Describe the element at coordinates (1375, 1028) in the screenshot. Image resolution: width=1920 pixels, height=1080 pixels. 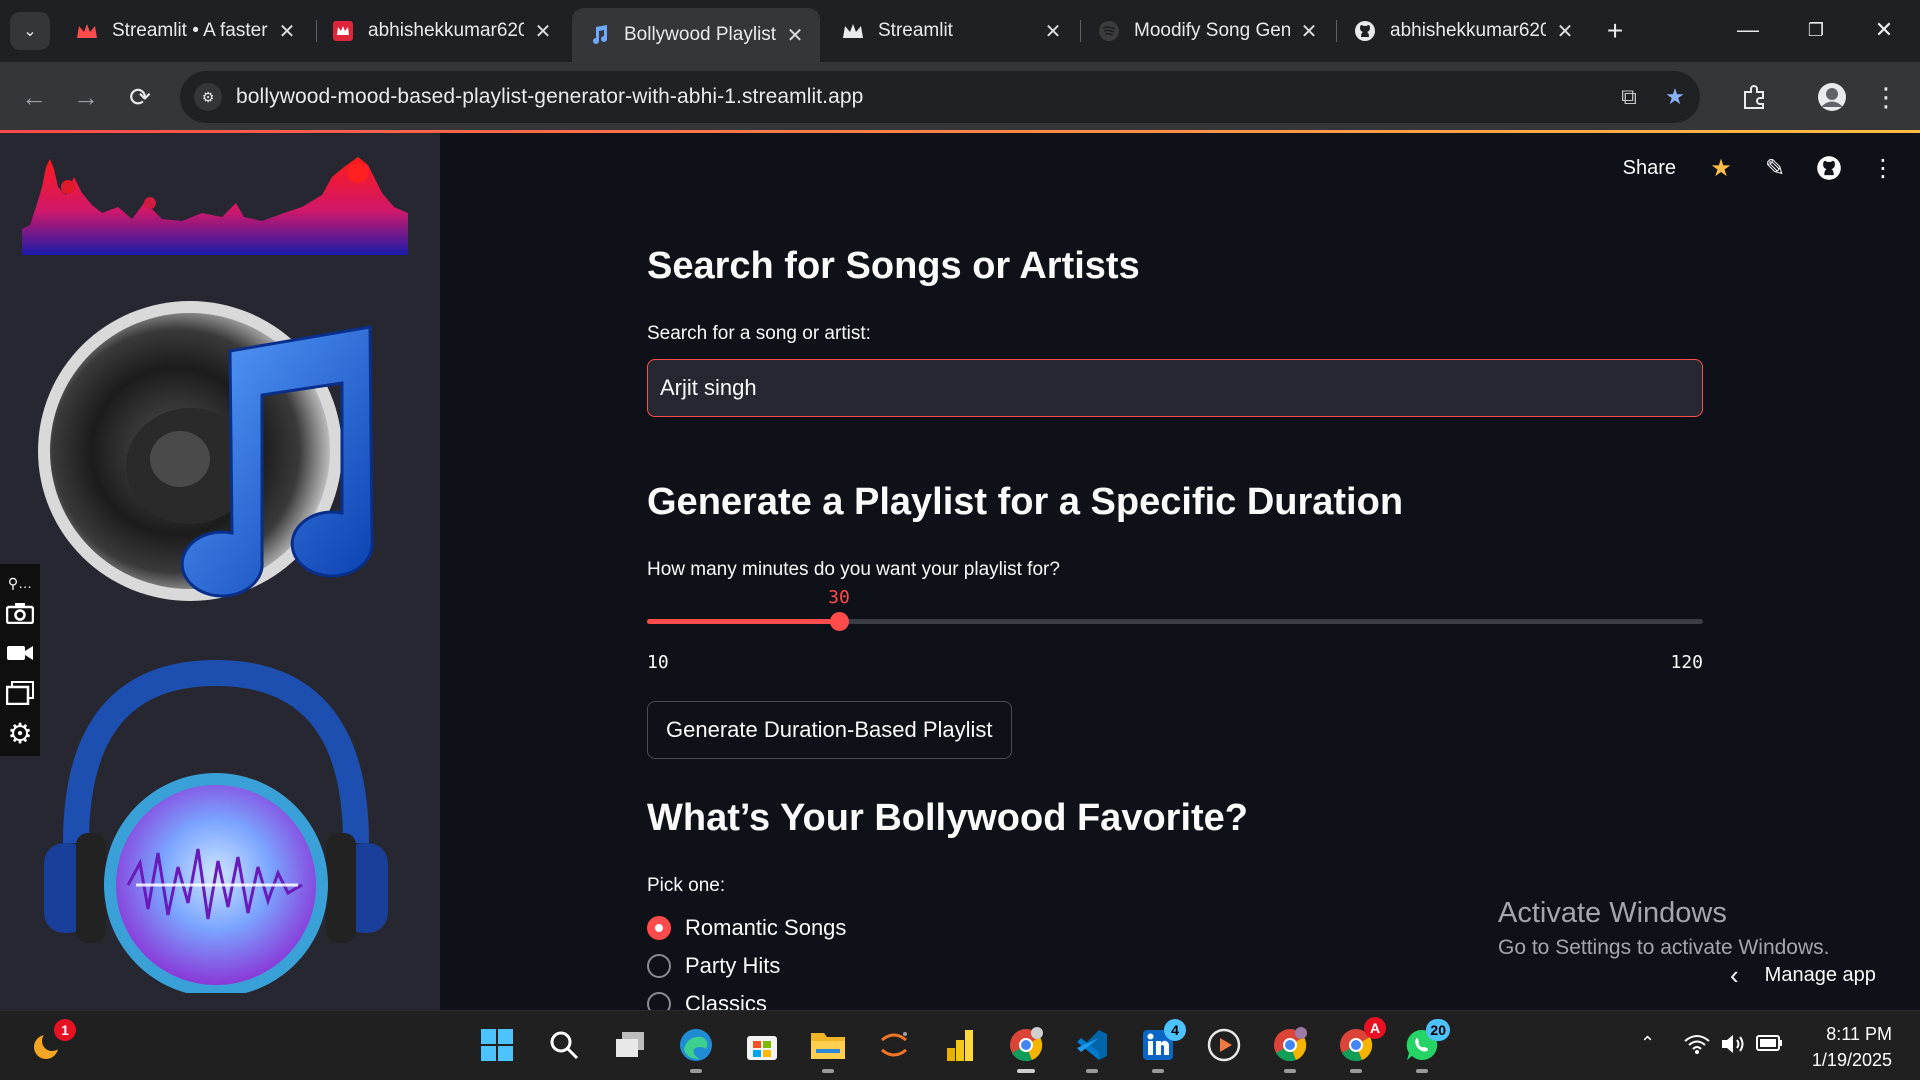
I see `chrome-profile-badge: A` at that location.